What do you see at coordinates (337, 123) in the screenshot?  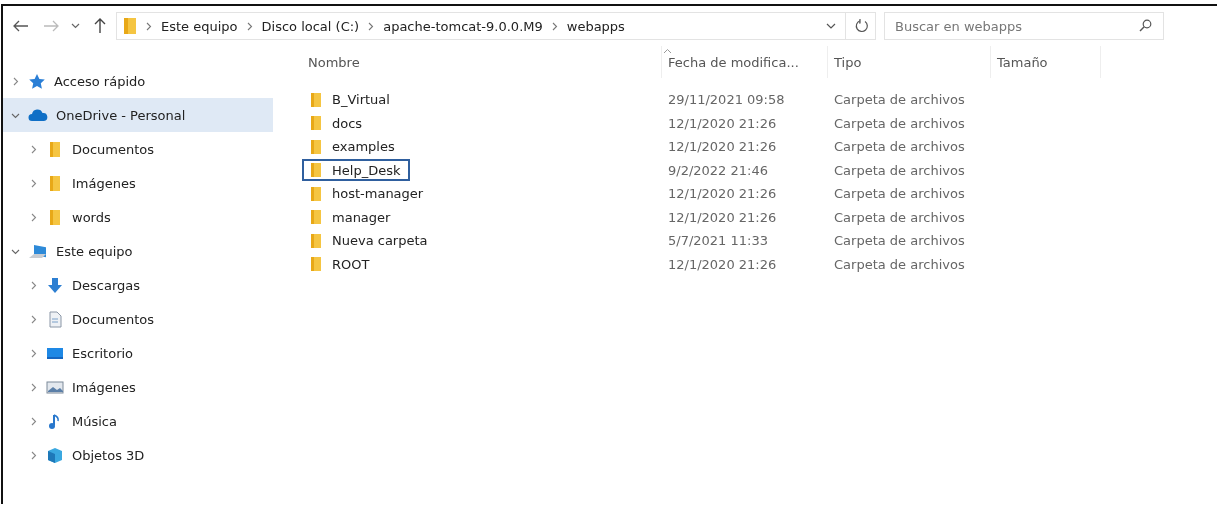 I see `file-item: docs` at bounding box center [337, 123].